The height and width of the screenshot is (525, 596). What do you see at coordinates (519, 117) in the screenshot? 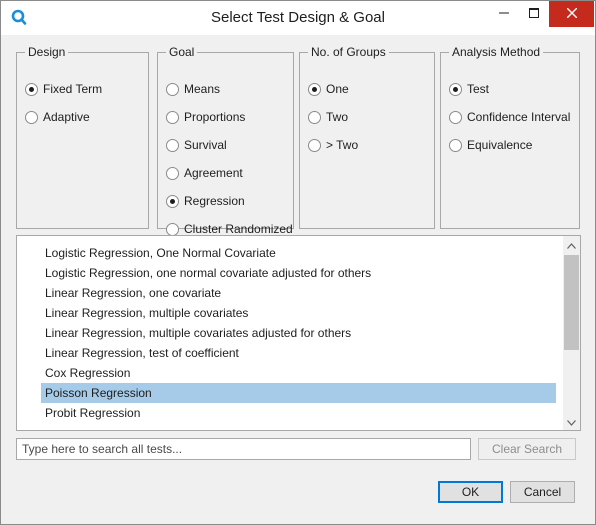
I see `radio-label: Confidence Interval` at bounding box center [519, 117].